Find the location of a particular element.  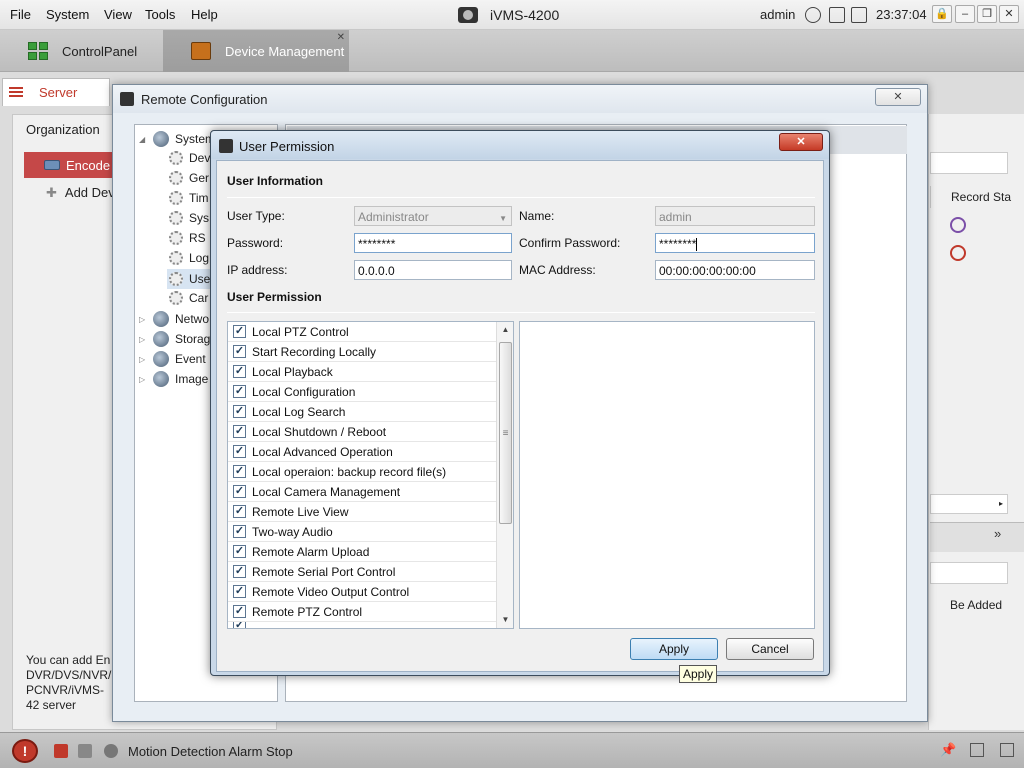

permission-item: ✓ Local operaion: backup record file(s) is located at coordinates (362, 472).